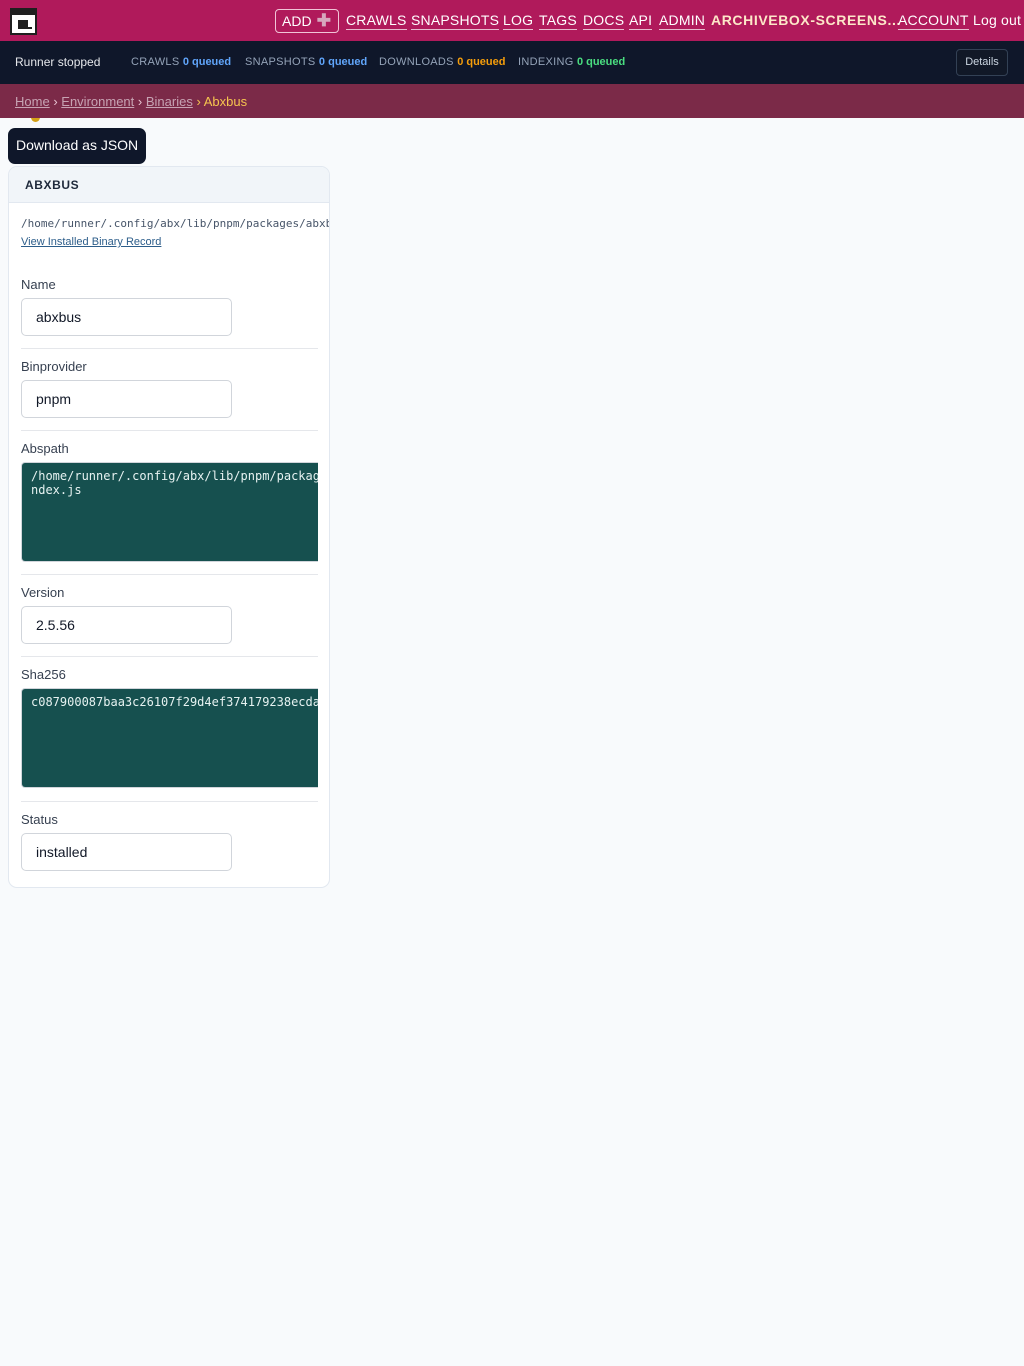 This screenshot has height=1366, width=1024. I want to click on download-json-button: Download as JSON, so click(77, 146).